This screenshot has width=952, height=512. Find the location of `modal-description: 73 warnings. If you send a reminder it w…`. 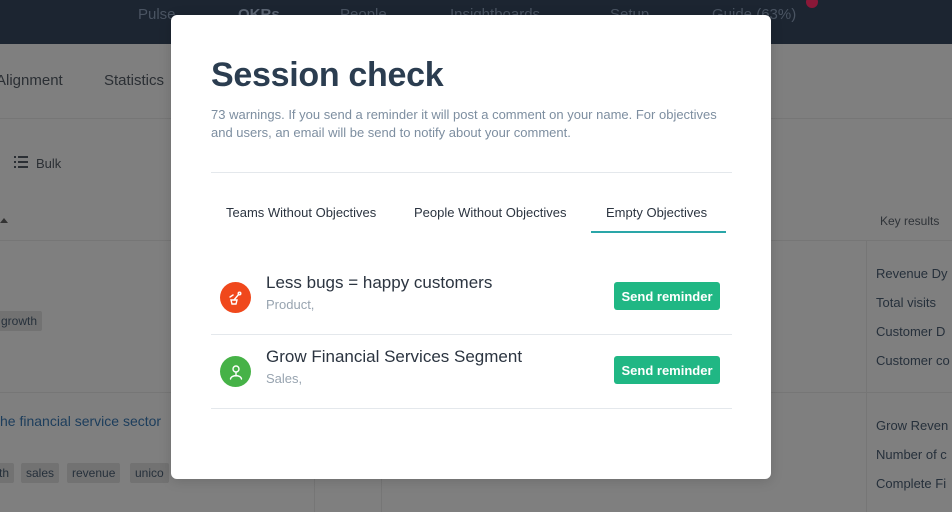

modal-description: 73 warnings. If you send a reminder it w… is located at coordinates (464, 123).